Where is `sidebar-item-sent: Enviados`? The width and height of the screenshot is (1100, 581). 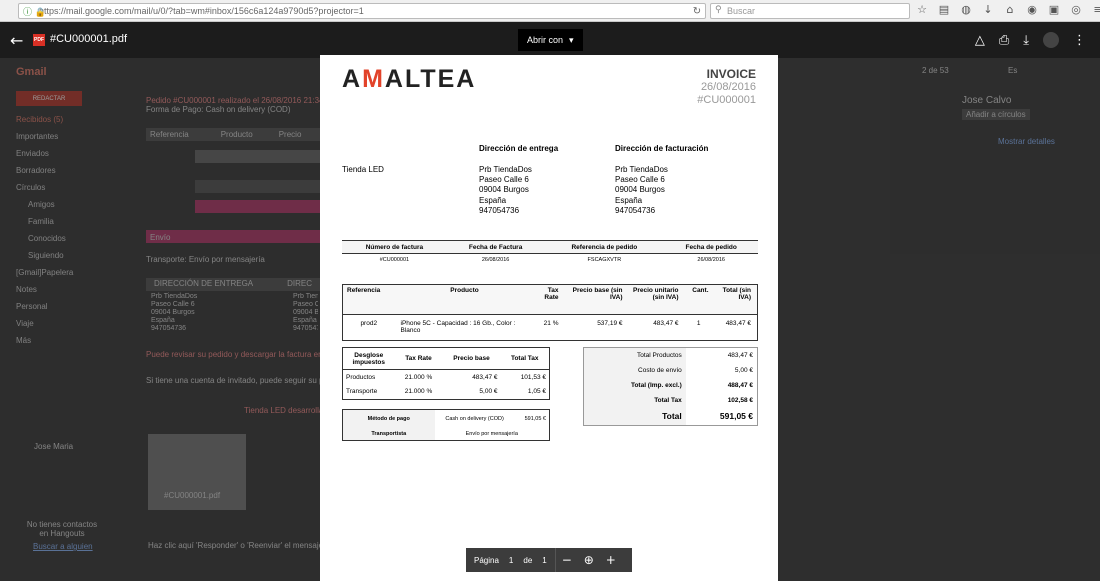
sidebar-item-sent: Enviados is located at coordinates (44, 157).